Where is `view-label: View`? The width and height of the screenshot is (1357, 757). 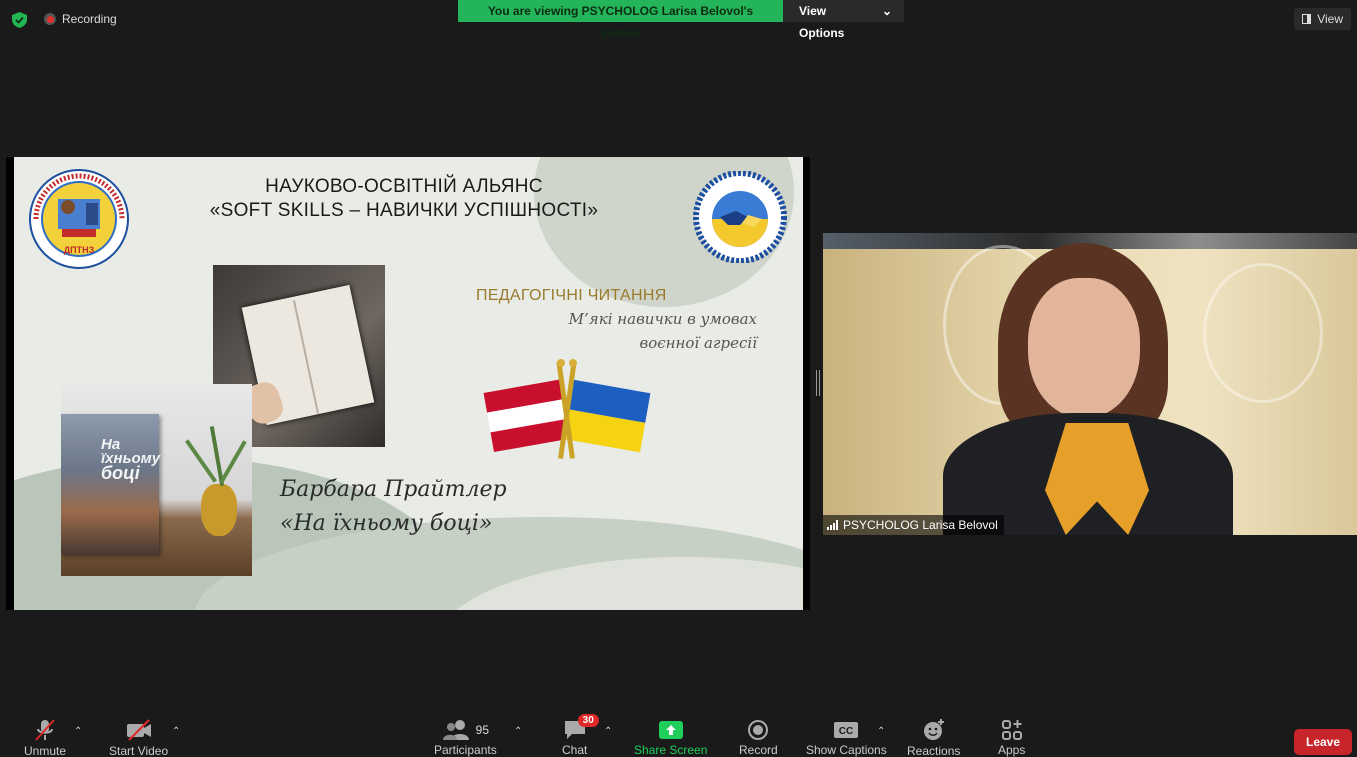 view-label: View is located at coordinates (1330, 19).